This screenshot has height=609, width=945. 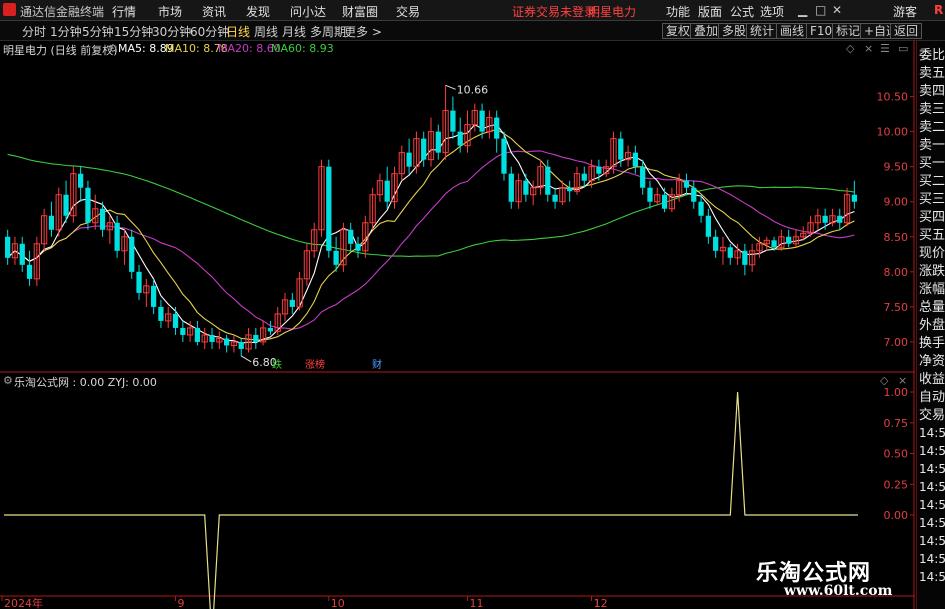 What do you see at coordinates (932, 145) in the screenshot?
I see `side-panel-item: 卖一` at bounding box center [932, 145].